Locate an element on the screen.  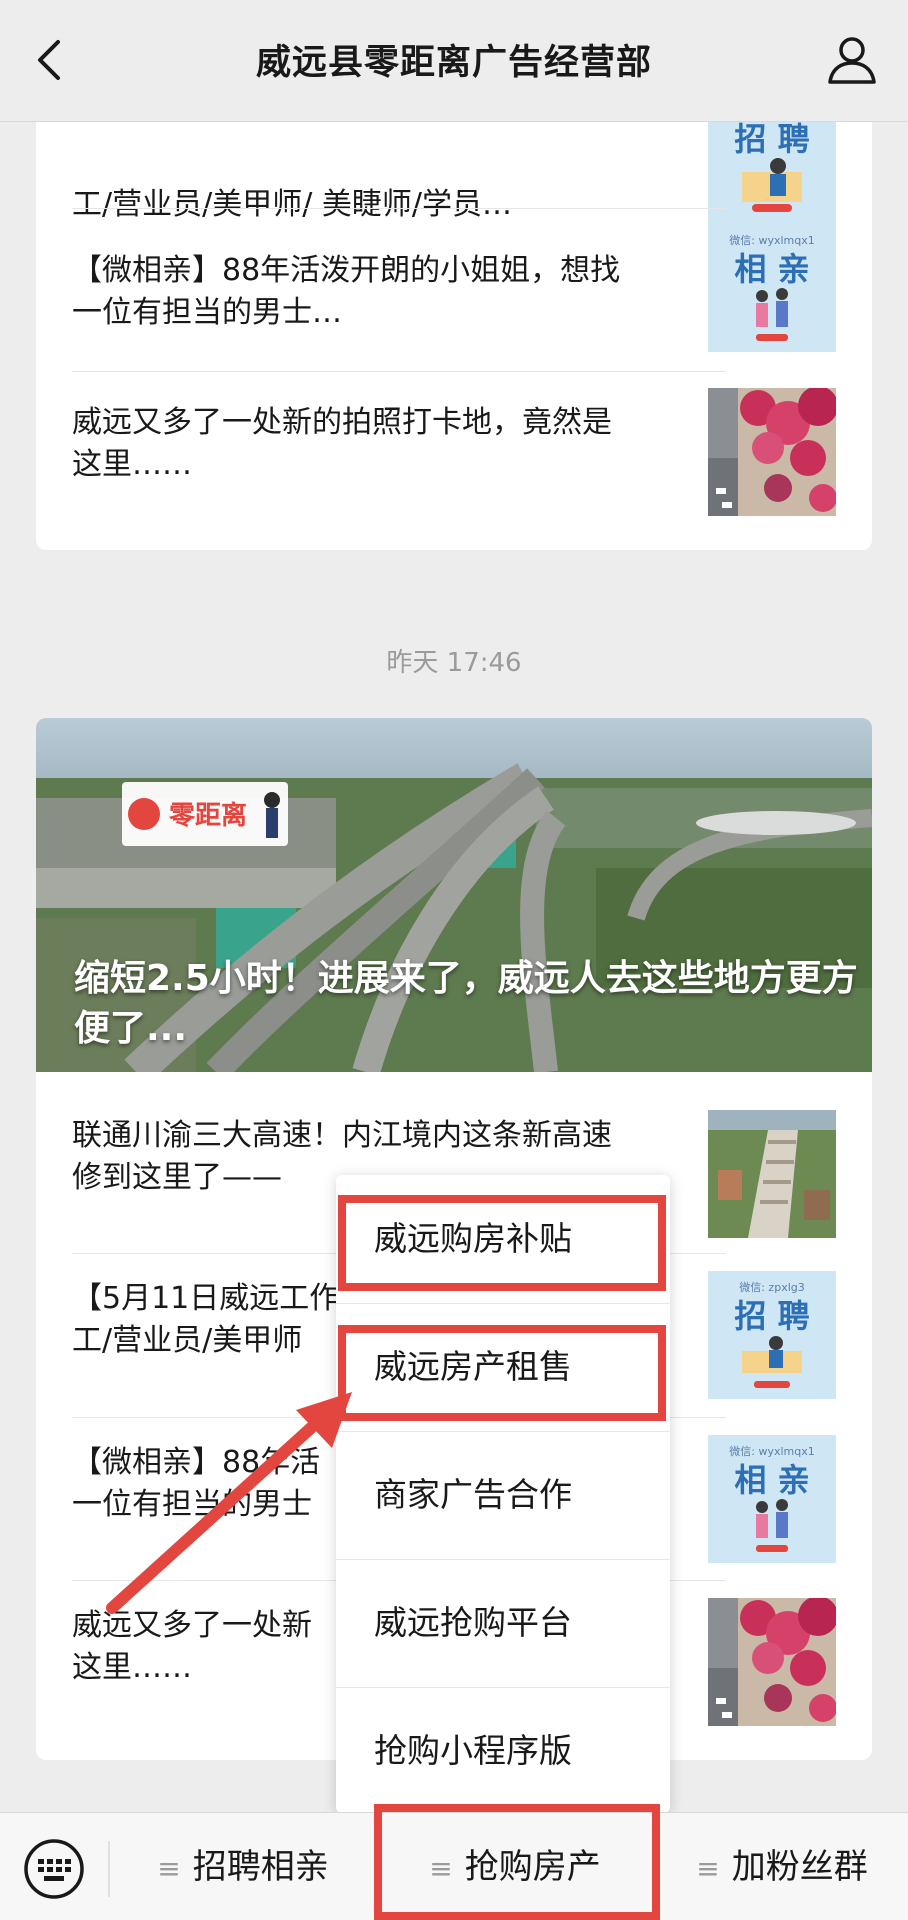
keyboard-icon is located at coordinates (54, 1869).